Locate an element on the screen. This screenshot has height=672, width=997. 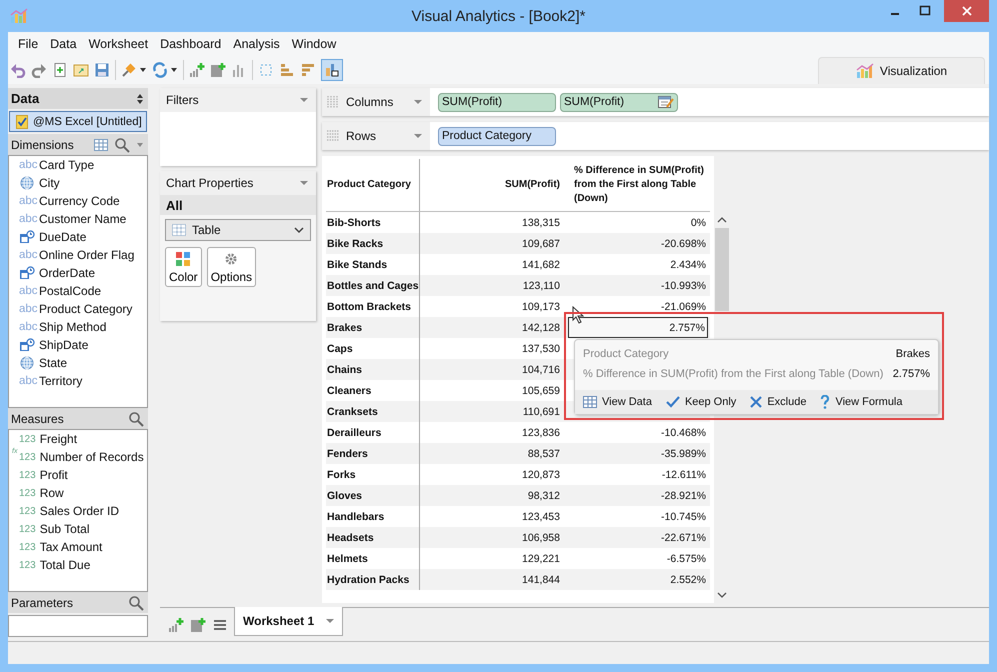
category-cell: Fenders is located at coordinates (373, 453).